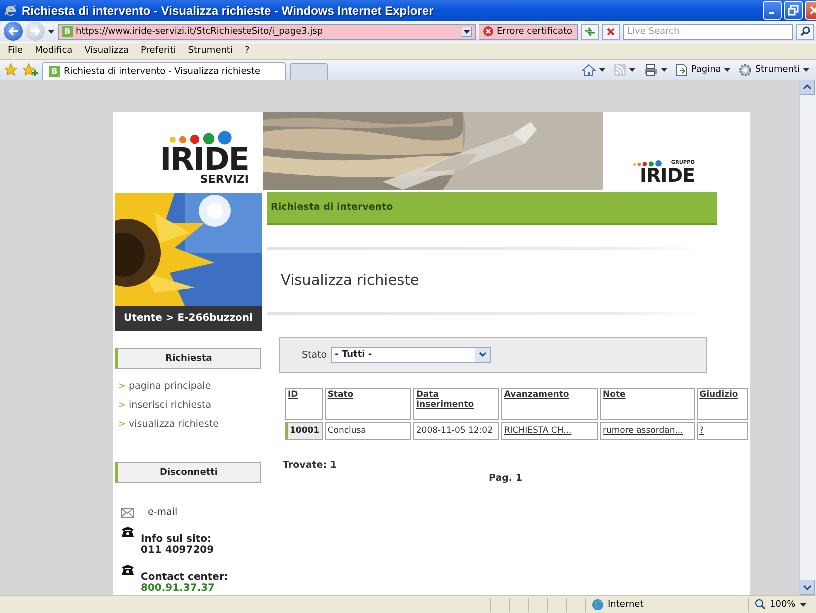 The height and width of the screenshot is (613, 816). What do you see at coordinates (16, 51) in the screenshot?
I see `menu-item: File` at bounding box center [16, 51].